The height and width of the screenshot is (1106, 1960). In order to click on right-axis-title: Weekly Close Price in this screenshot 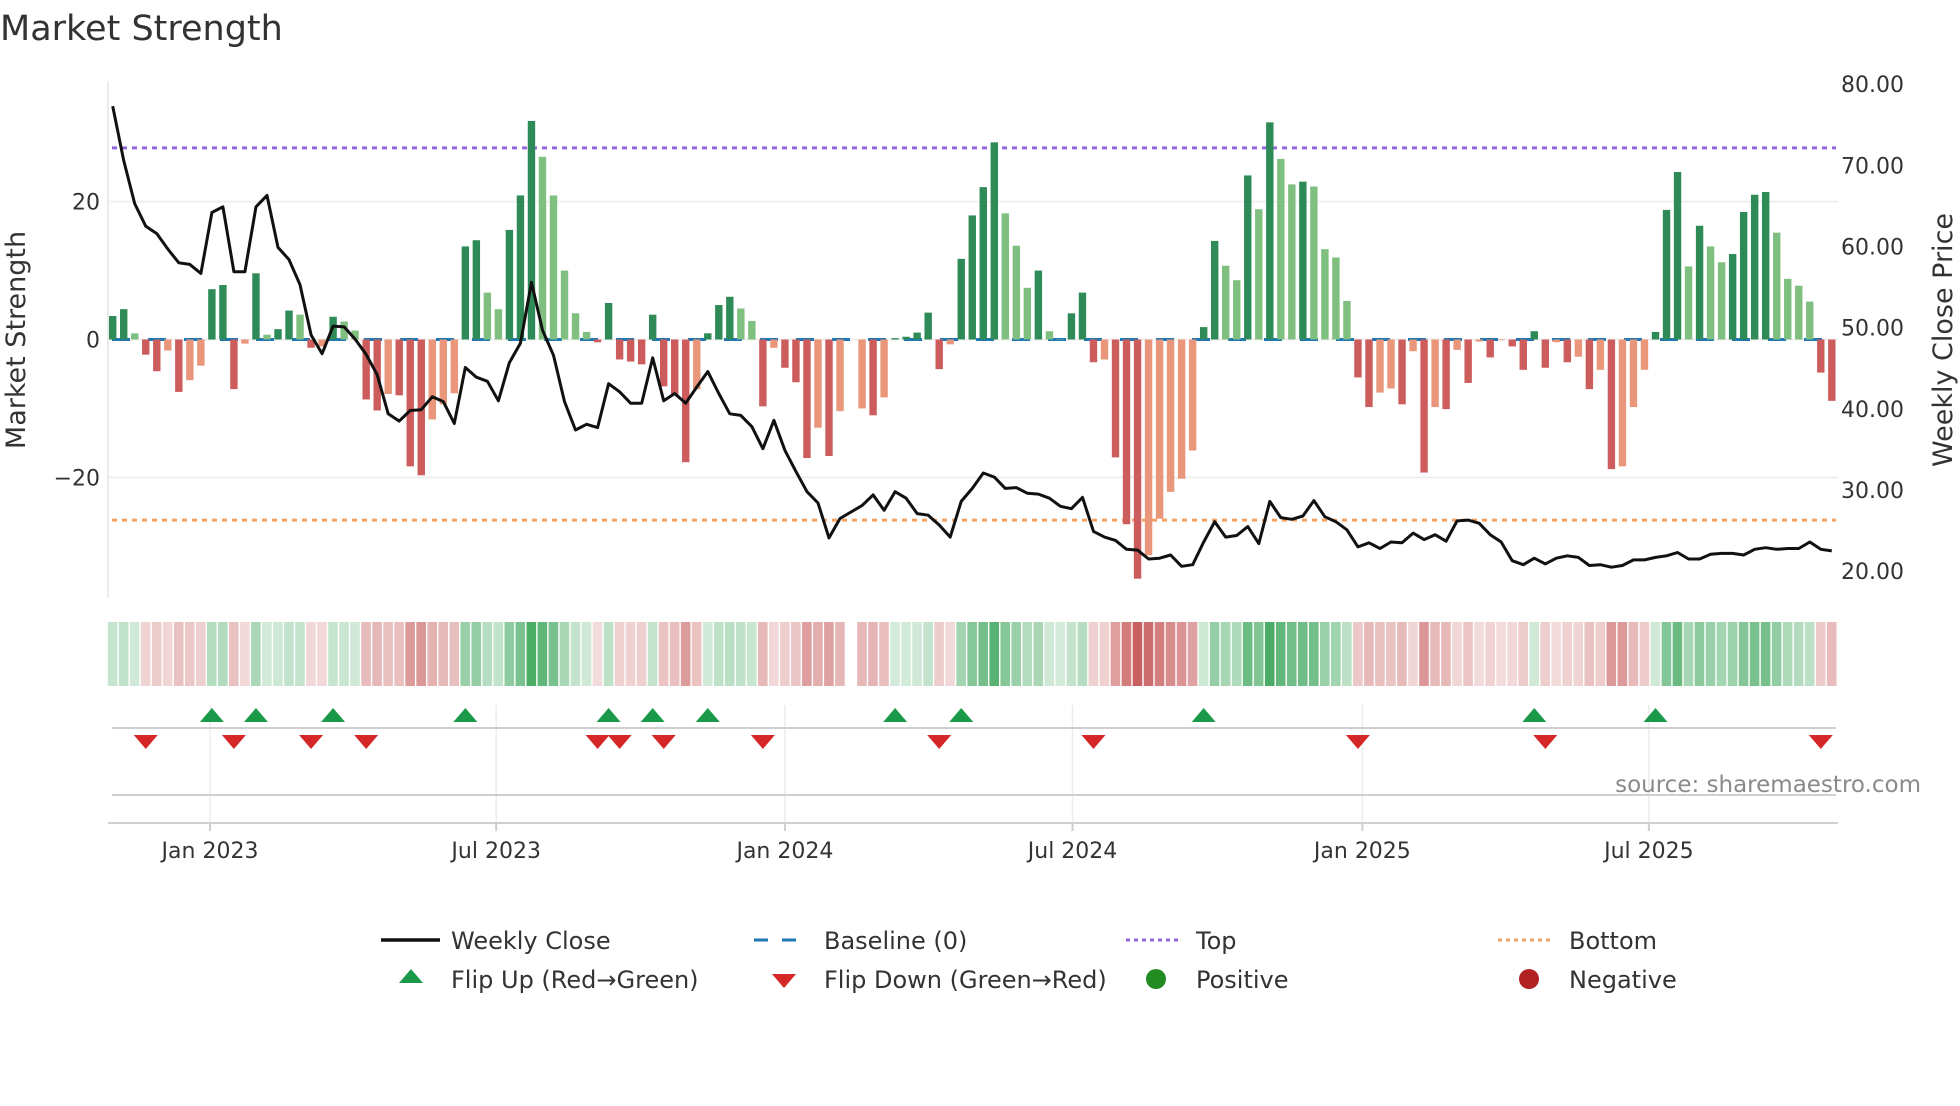, I will do `click(1943, 340)`.